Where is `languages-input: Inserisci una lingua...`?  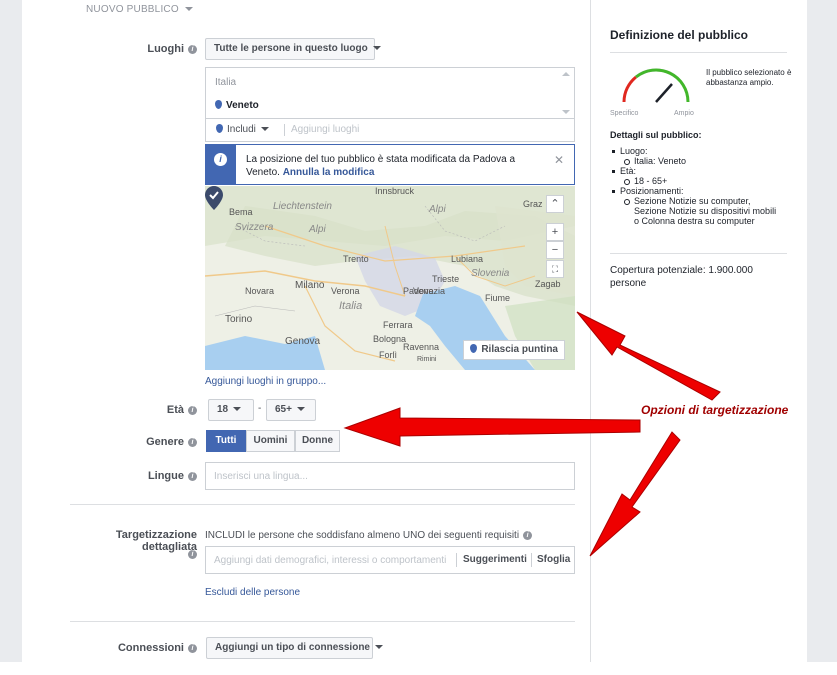 languages-input: Inserisci una lingua... is located at coordinates (390, 476).